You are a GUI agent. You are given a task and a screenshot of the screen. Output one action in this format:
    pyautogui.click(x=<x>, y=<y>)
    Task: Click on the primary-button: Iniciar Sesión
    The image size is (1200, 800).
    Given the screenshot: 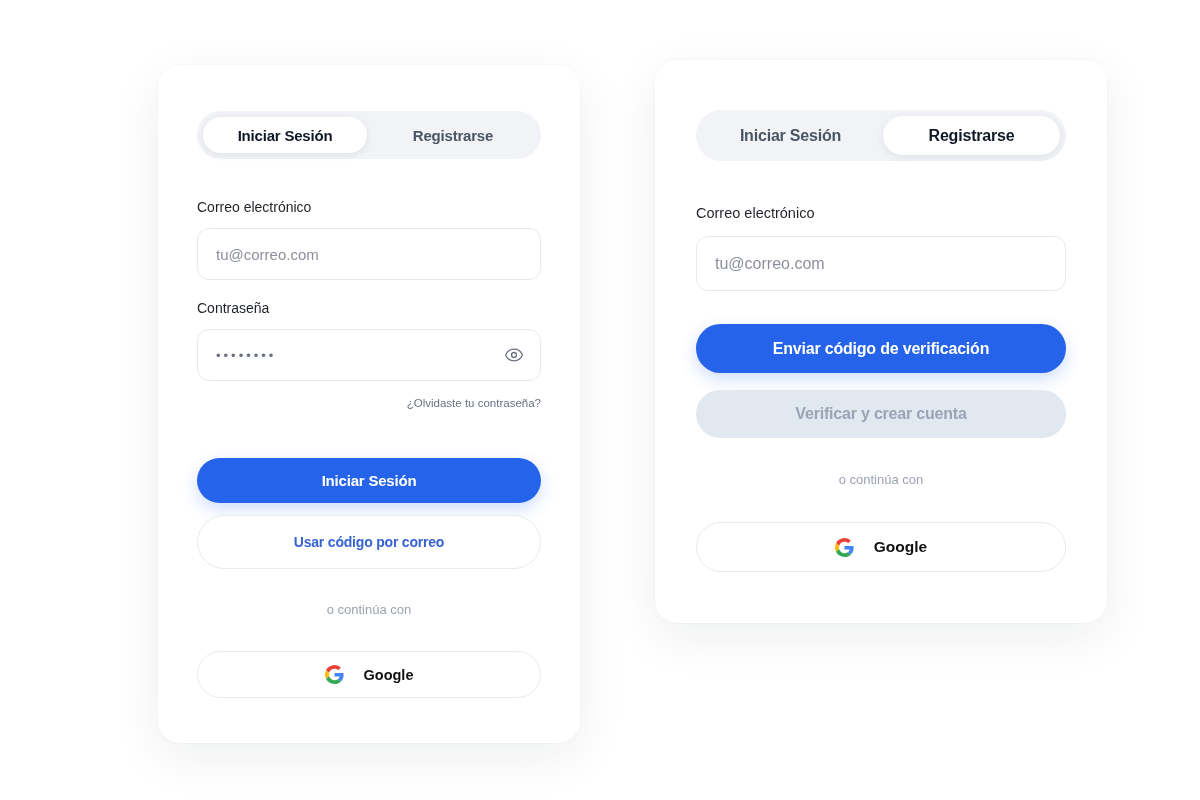 What is the action you would take?
    pyautogui.click(x=369, y=480)
    